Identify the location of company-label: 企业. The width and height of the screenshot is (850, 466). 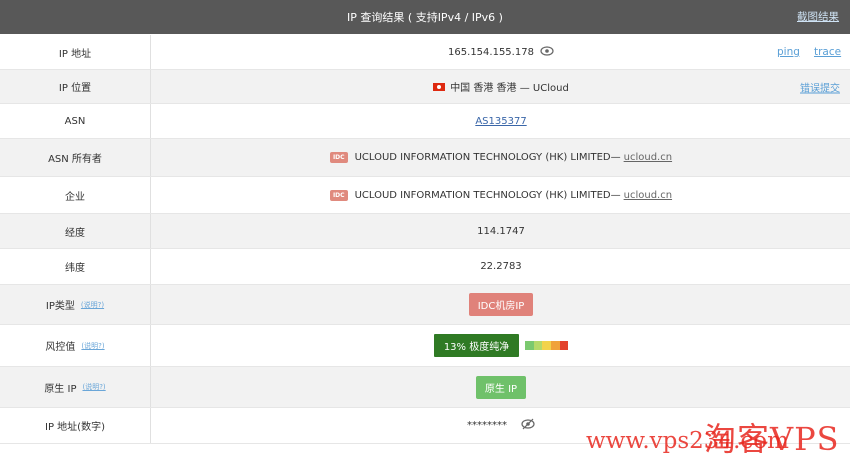
(75, 195).